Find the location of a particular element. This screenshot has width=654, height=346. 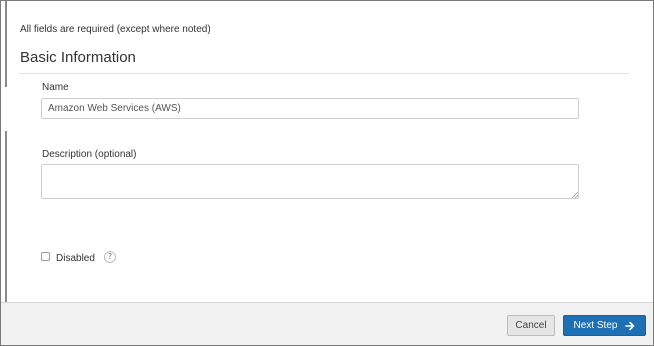

next-step-button: Next Step is located at coordinates (604, 325).